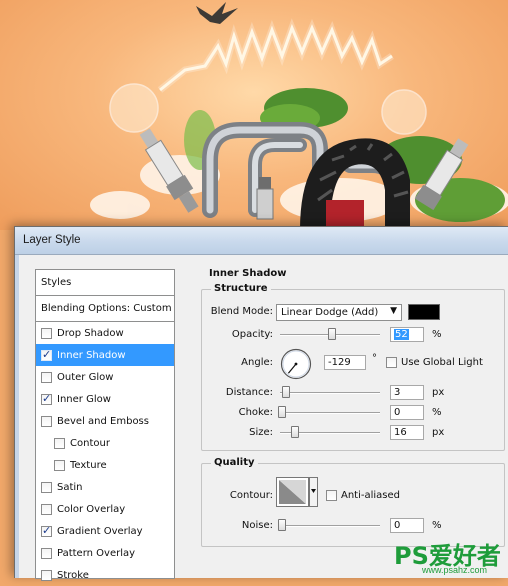 The height and width of the screenshot is (586, 508). I want to click on style-item-label: Outer Glow, so click(85, 377).